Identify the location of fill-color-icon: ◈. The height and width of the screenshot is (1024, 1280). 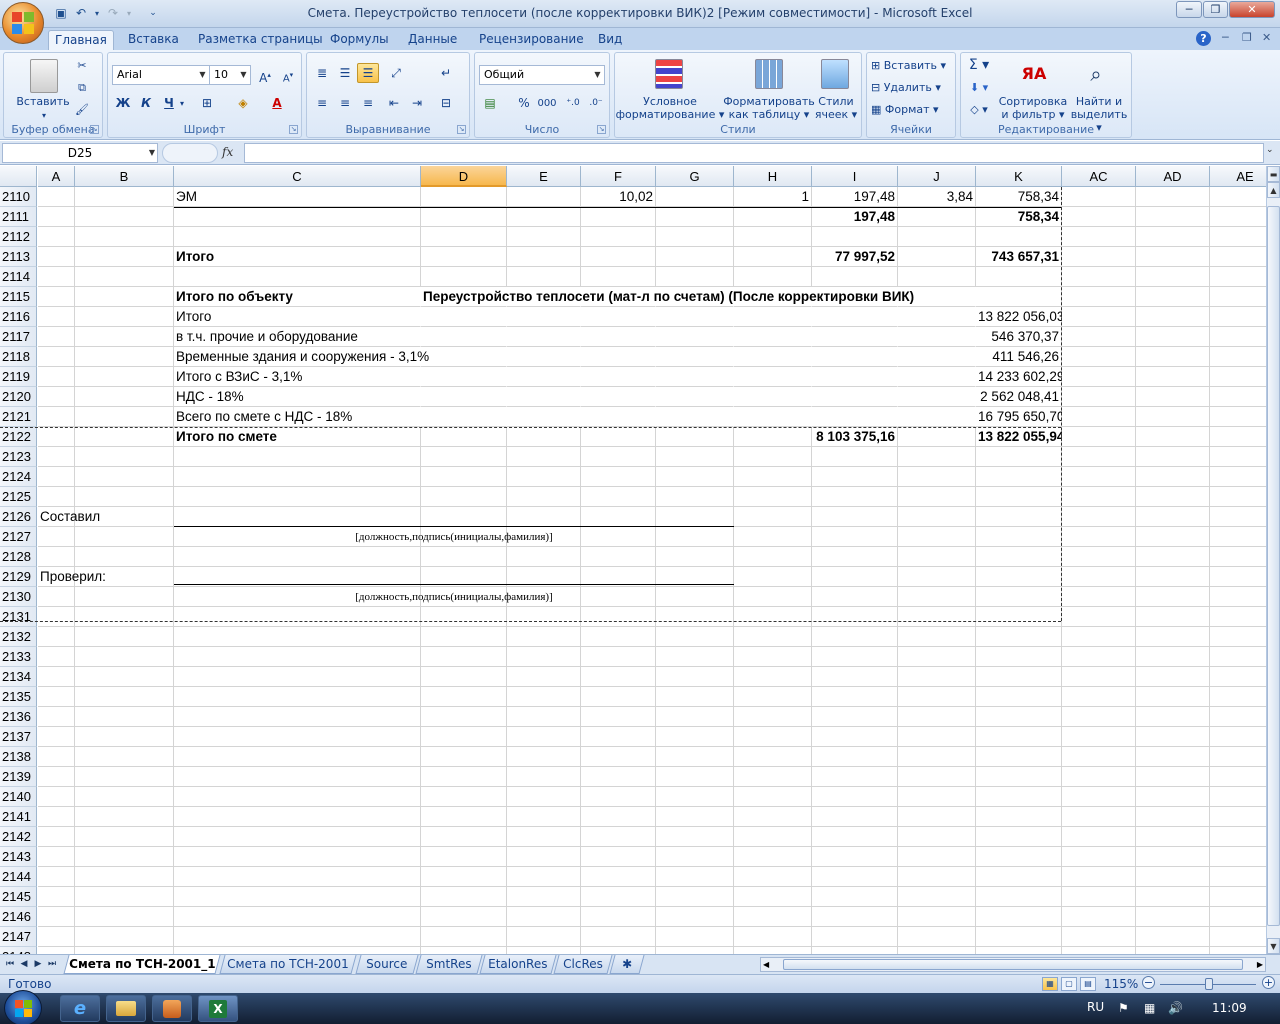
(243, 103).